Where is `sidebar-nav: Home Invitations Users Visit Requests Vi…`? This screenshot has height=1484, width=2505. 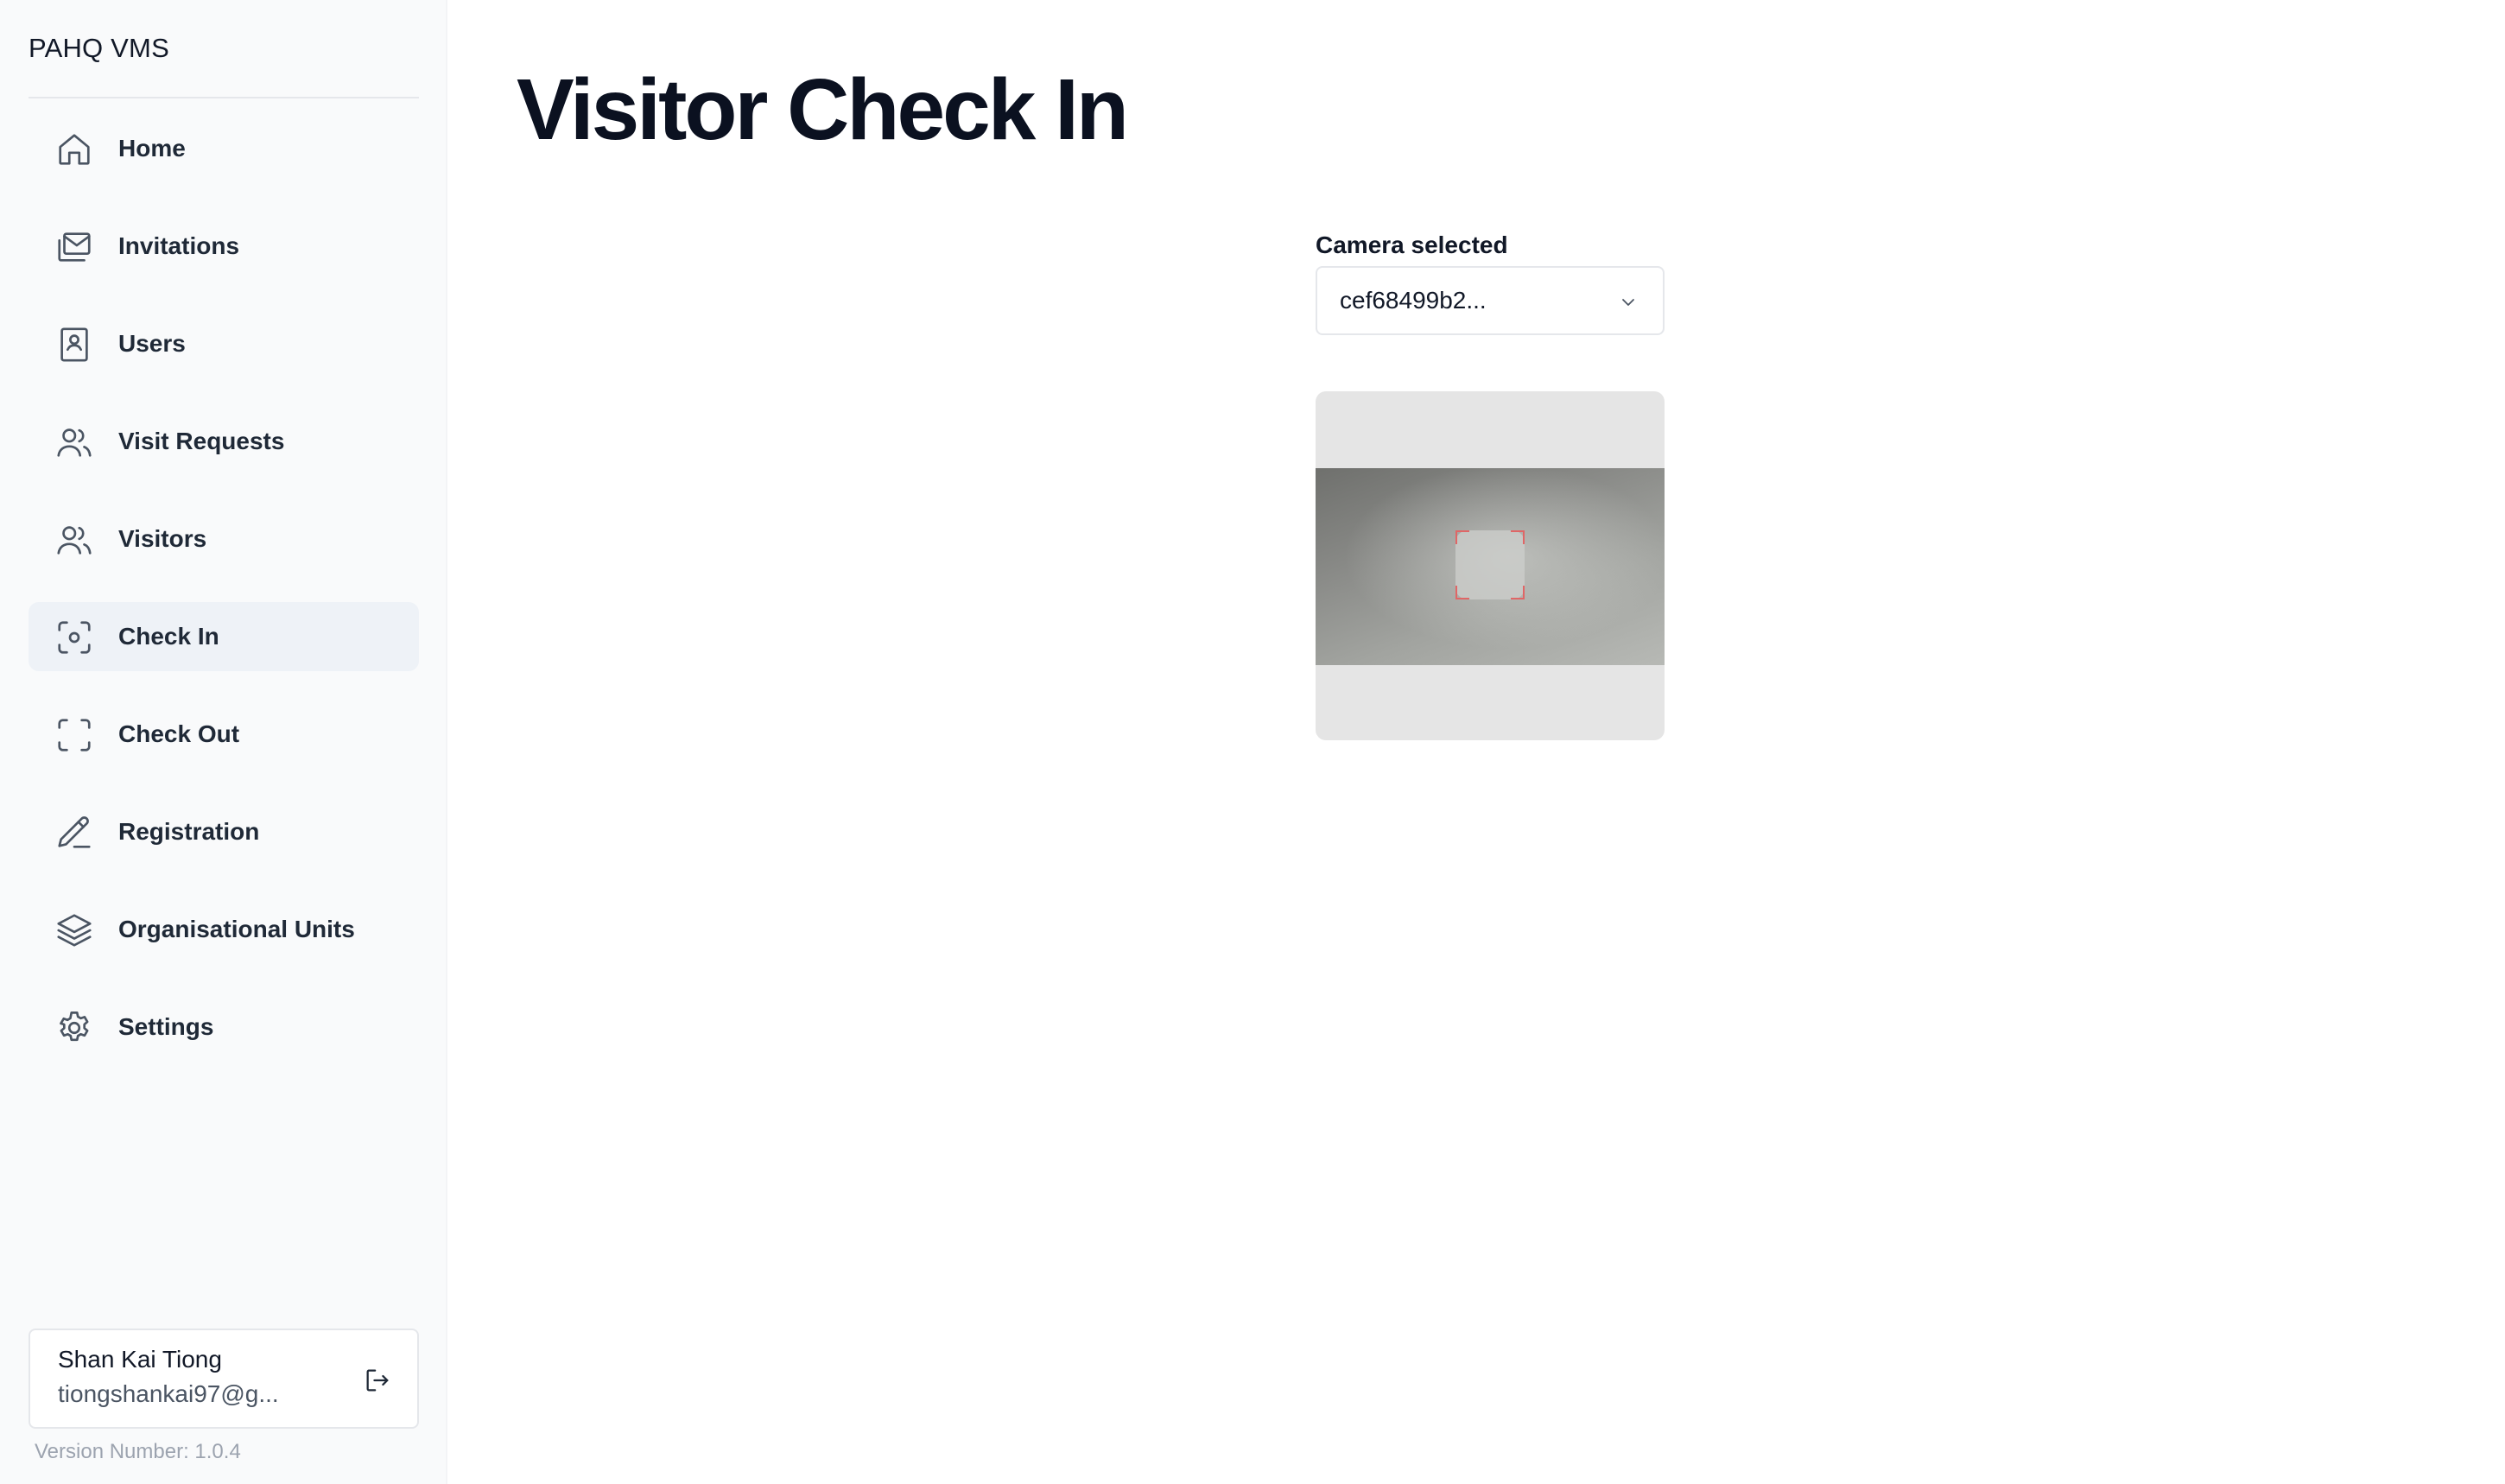
sidebar-nav: Home Invitations Users Visit Requests Vi… is located at coordinates (224, 602).